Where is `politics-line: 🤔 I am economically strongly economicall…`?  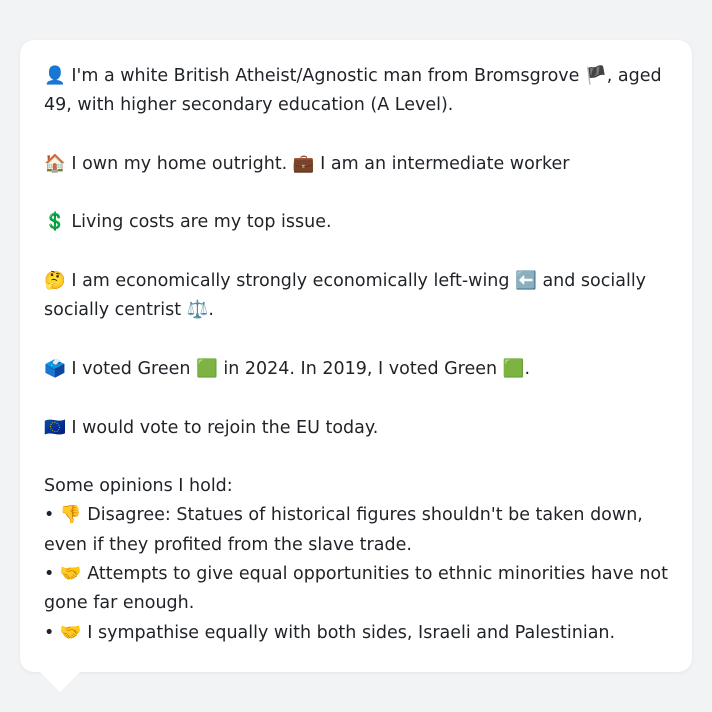
politics-line: 🤔 I am economically strongly economicall… is located at coordinates (356, 296).